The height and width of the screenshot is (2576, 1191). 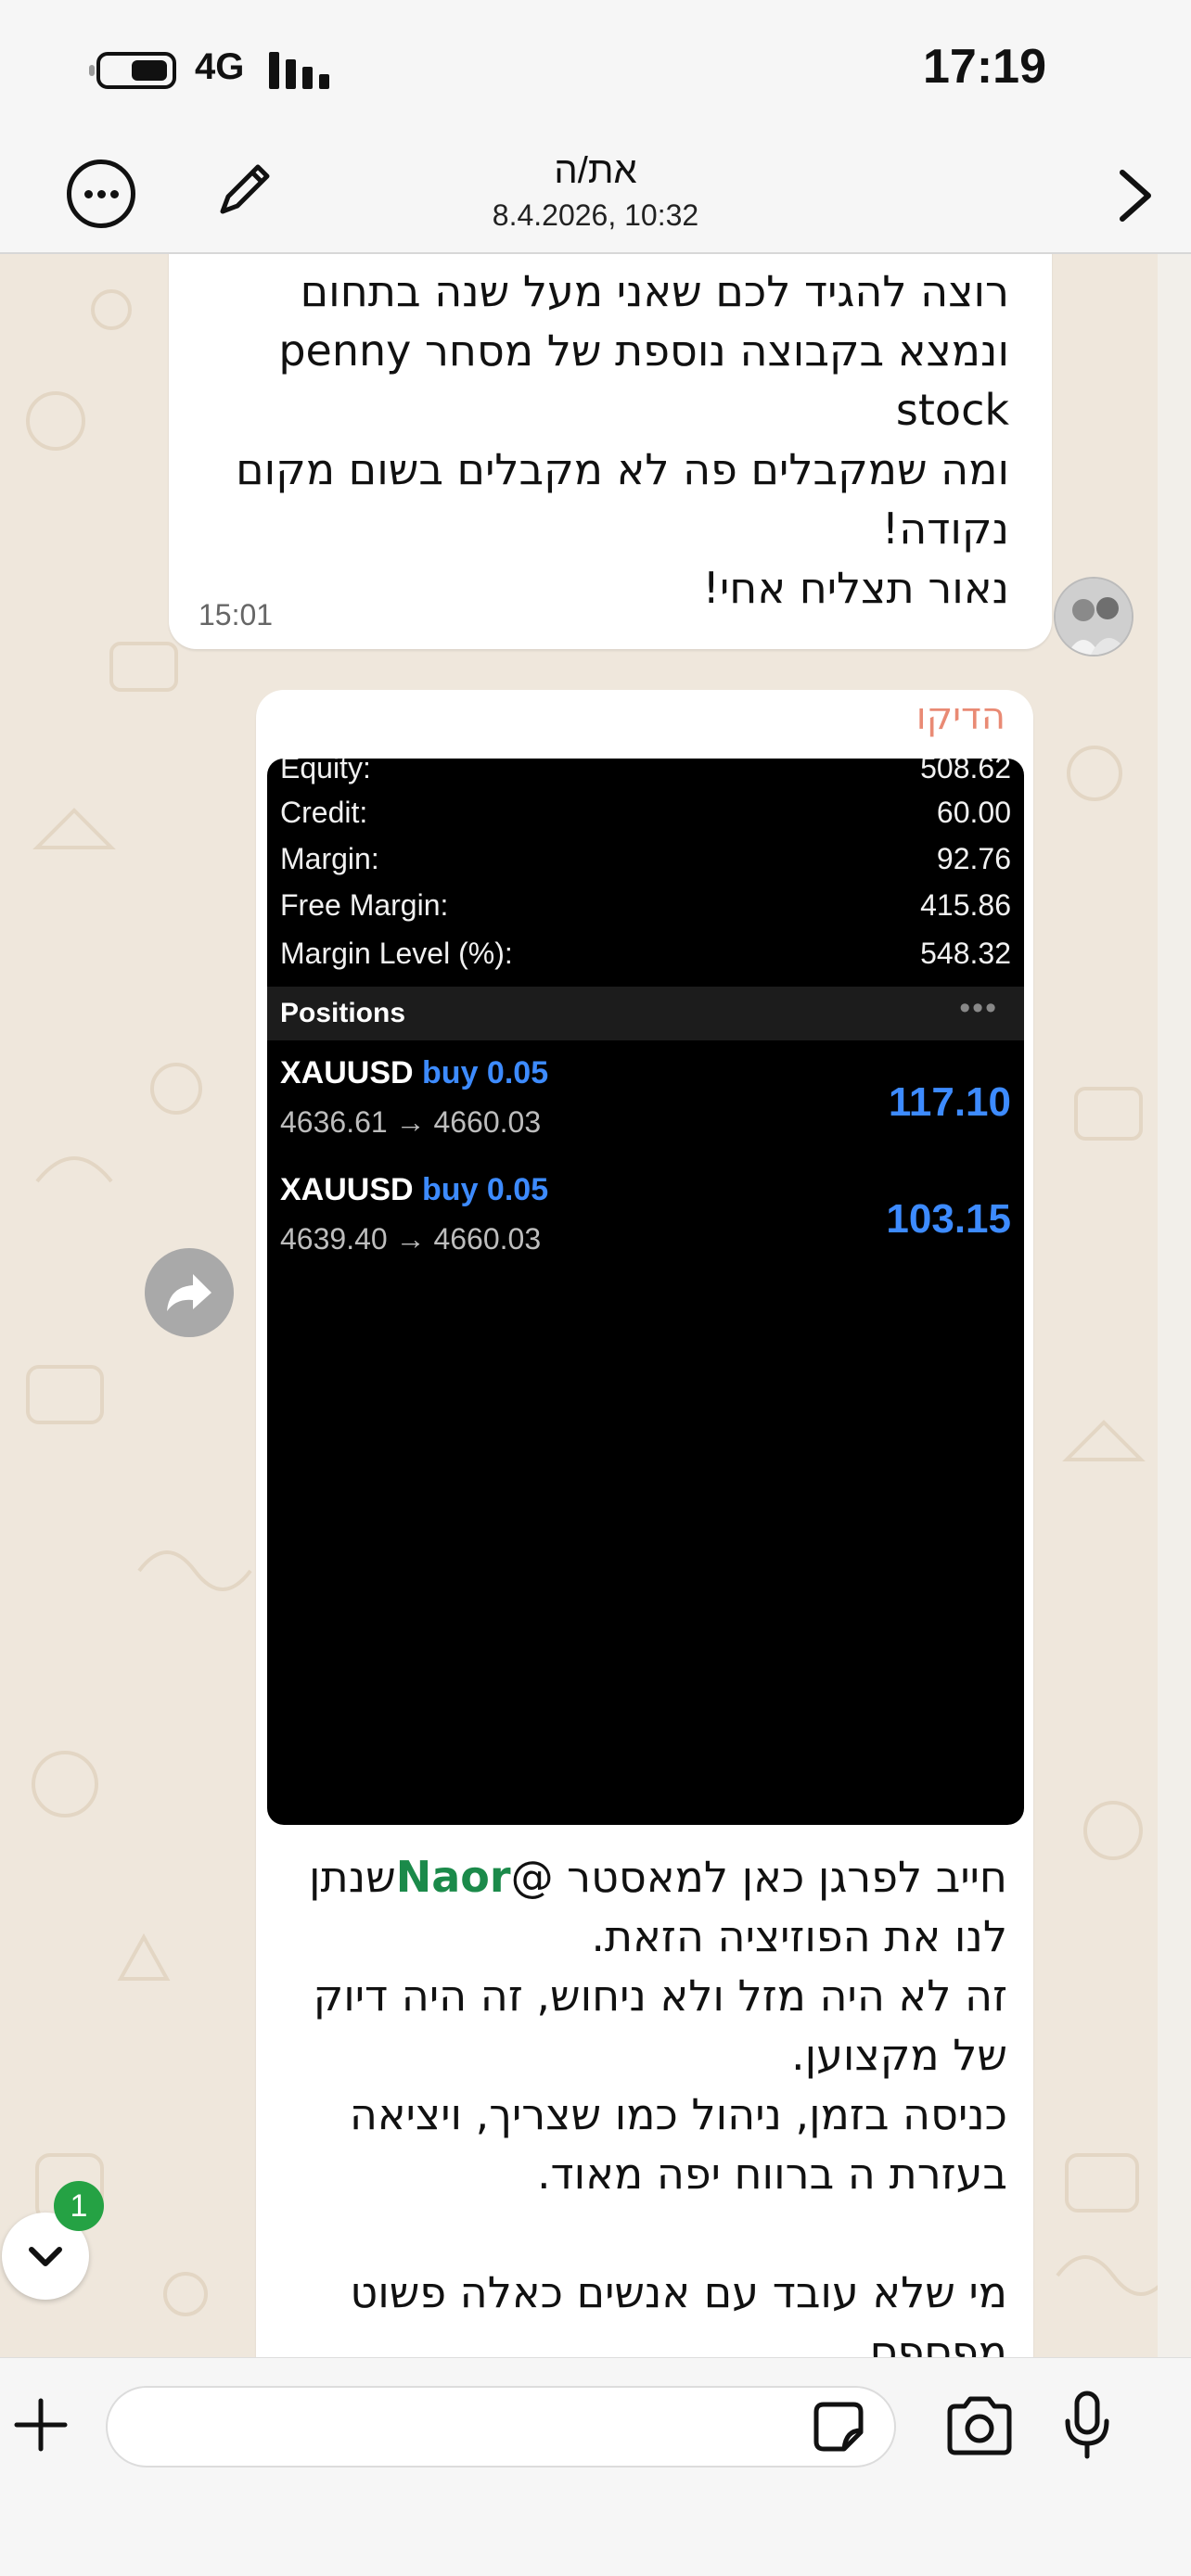 What do you see at coordinates (678, 2292) in the screenshot?
I see `caption-line: מי שלא עובד עם אנשים כאלה פשוט` at bounding box center [678, 2292].